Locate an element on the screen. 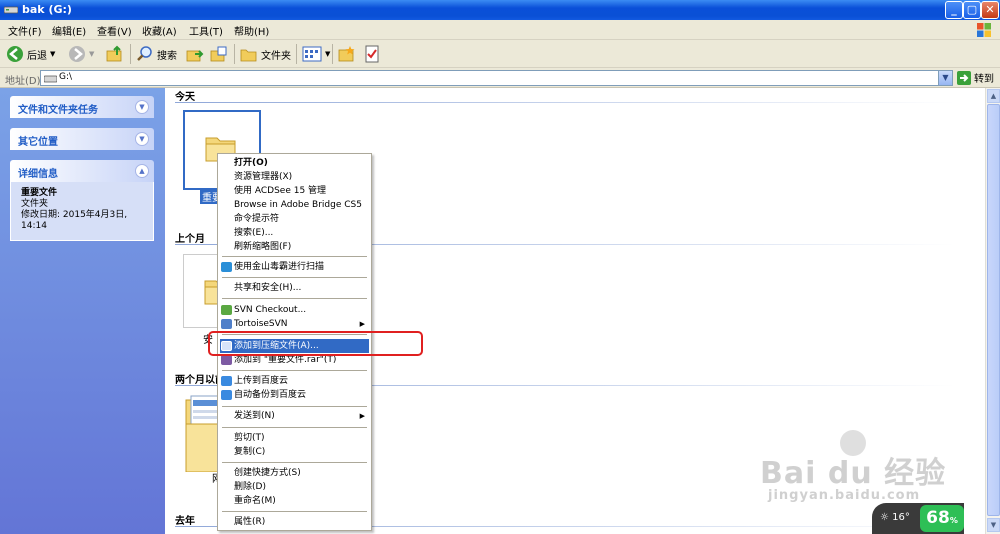 Image resolution: width=1000 pixels, height=534 pixels. menu-item-tortoisesvn: TortoiseSVN ▶ is located at coordinates (294, 324).